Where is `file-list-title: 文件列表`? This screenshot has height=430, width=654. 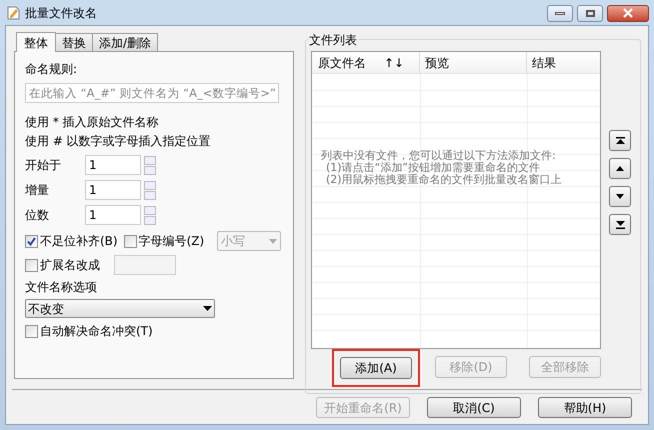 file-list-title: 文件列表 is located at coordinates (333, 40).